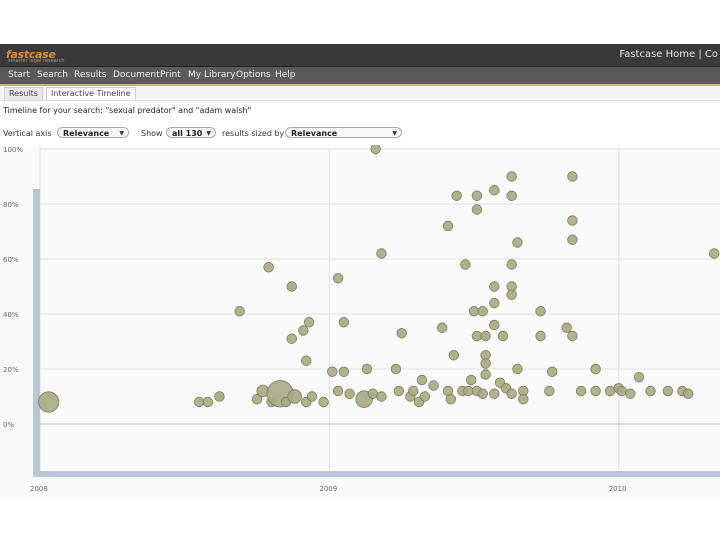  I want to click on menu-search: Search, so click(52, 75).